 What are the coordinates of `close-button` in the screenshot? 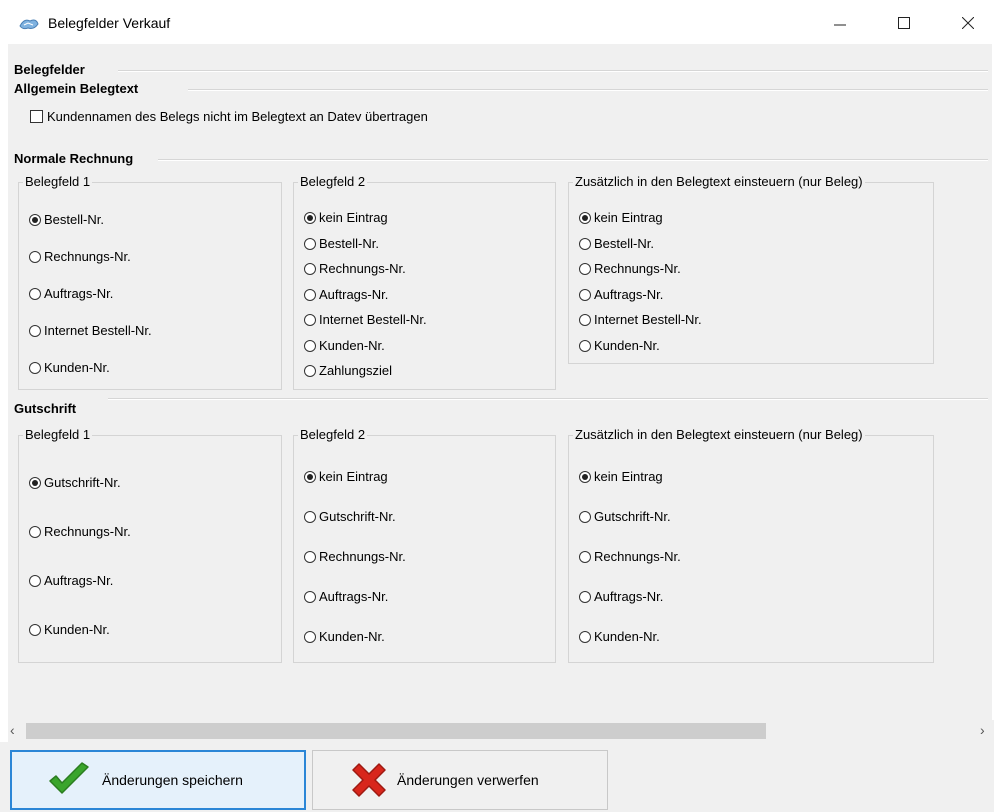 It's located at (968, 23).